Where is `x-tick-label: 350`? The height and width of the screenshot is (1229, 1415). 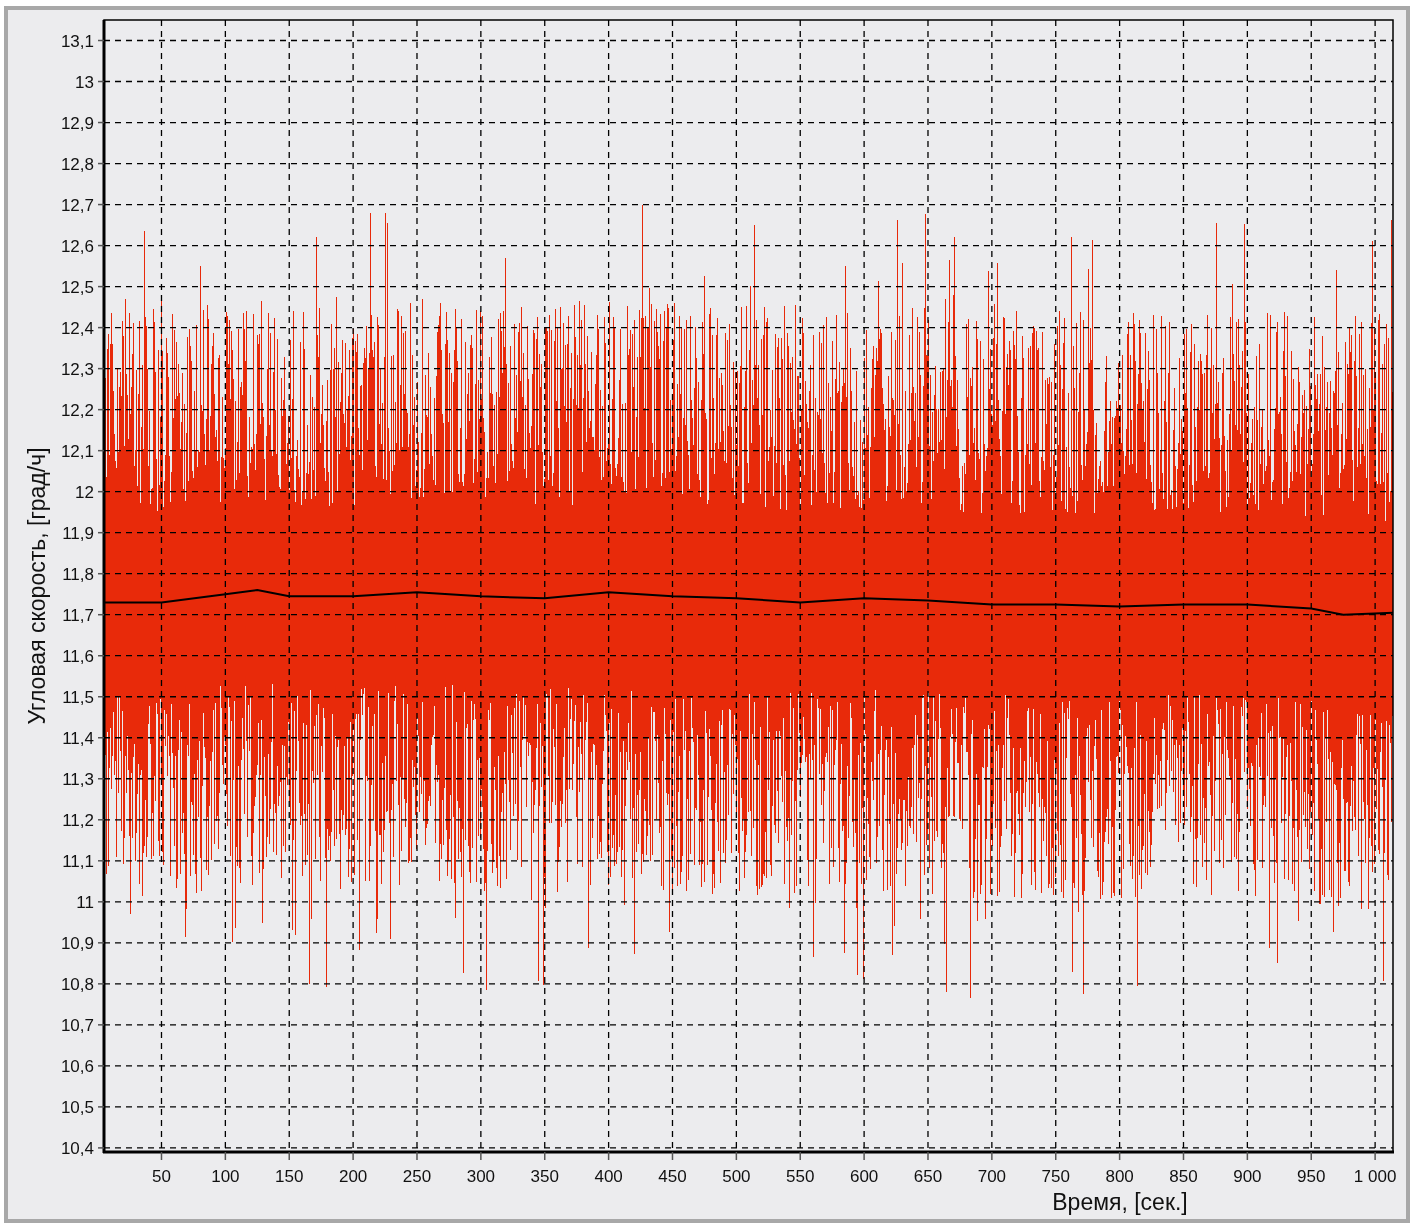 x-tick-label: 350 is located at coordinates (544, 1176).